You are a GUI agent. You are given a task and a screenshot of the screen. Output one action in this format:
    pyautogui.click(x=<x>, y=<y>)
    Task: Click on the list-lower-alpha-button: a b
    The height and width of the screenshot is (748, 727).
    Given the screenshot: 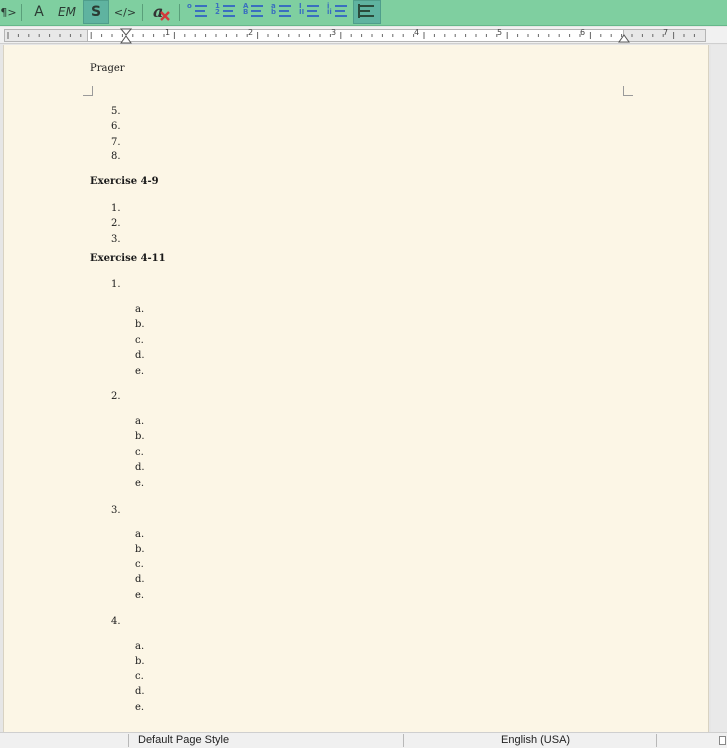 What is the action you would take?
    pyautogui.click(x=281, y=12)
    